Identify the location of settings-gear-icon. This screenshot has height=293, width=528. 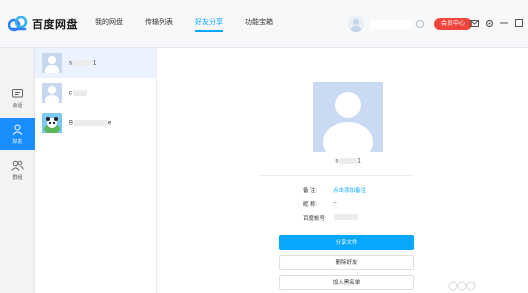
(489, 23).